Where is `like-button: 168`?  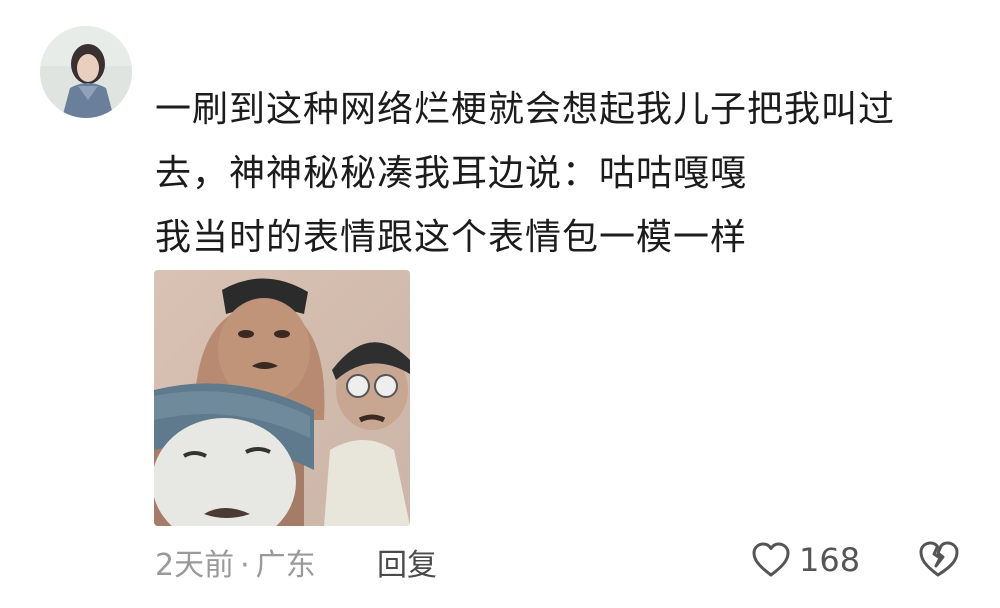
like-button: 168 is located at coordinates (805, 560).